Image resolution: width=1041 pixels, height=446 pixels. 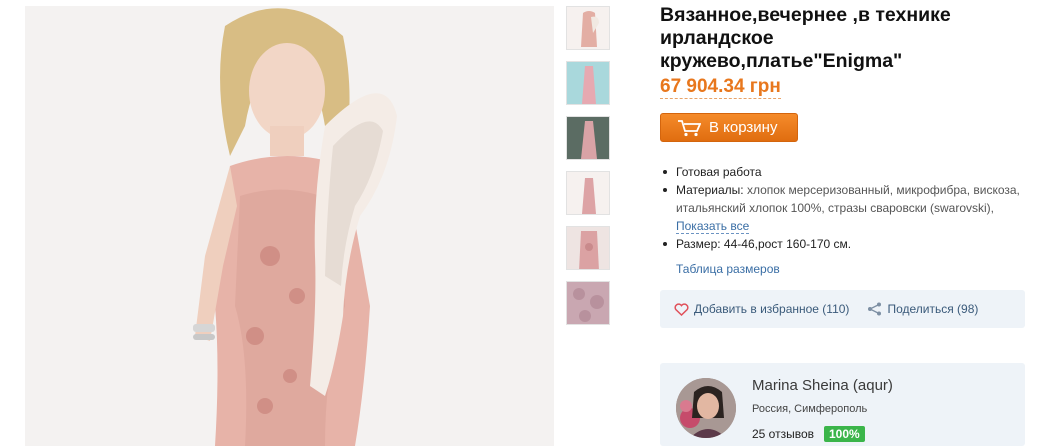 I want to click on share-icon, so click(x=875, y=309).